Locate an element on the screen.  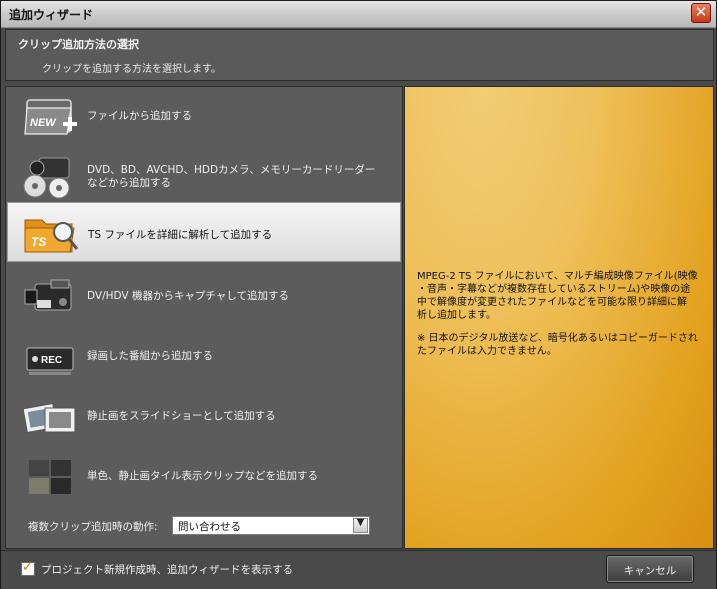
dropdown-arrow-button: ▼ is located at coordinates (360, 525).